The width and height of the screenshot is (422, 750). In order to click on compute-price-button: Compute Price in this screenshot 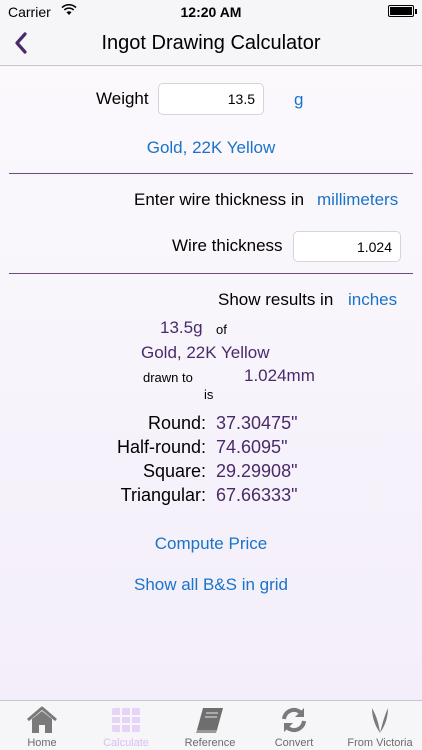, I will do `click(211, 544)`.